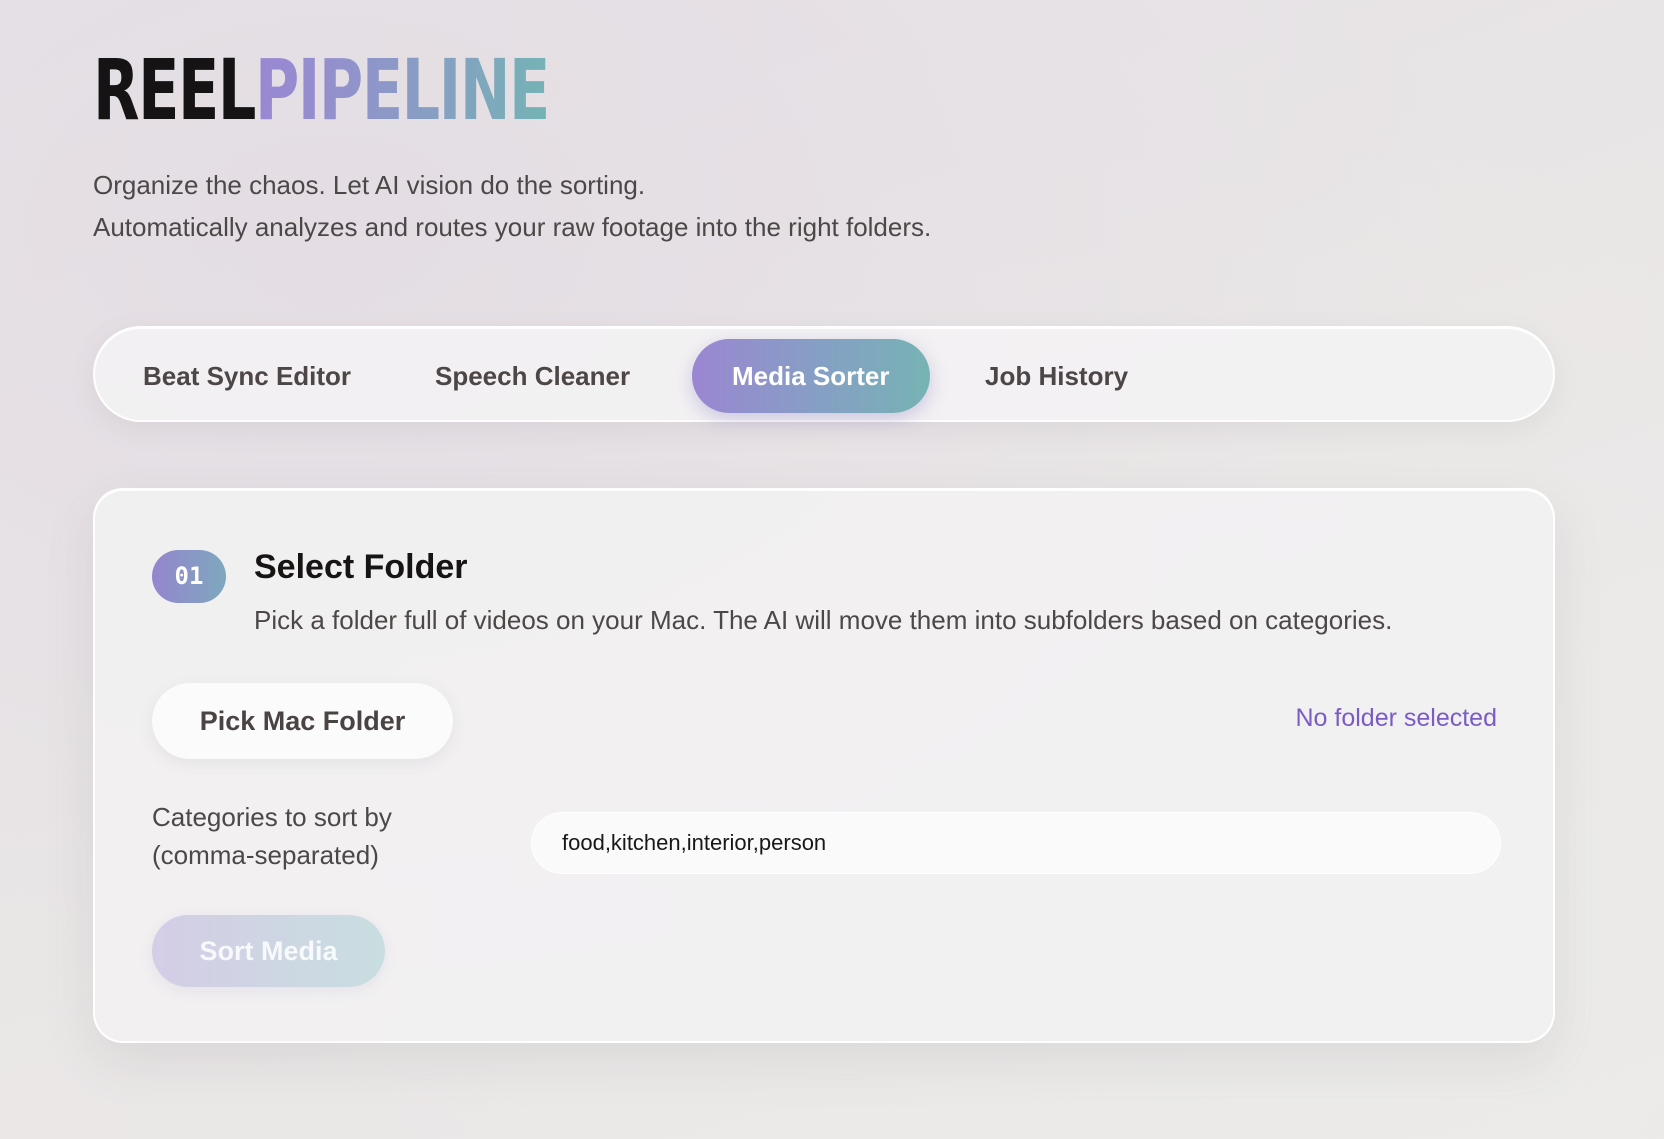 The image size is (1664, 1139). I want to click on app-logo: REEL PIPELINE, so click(321, 90).